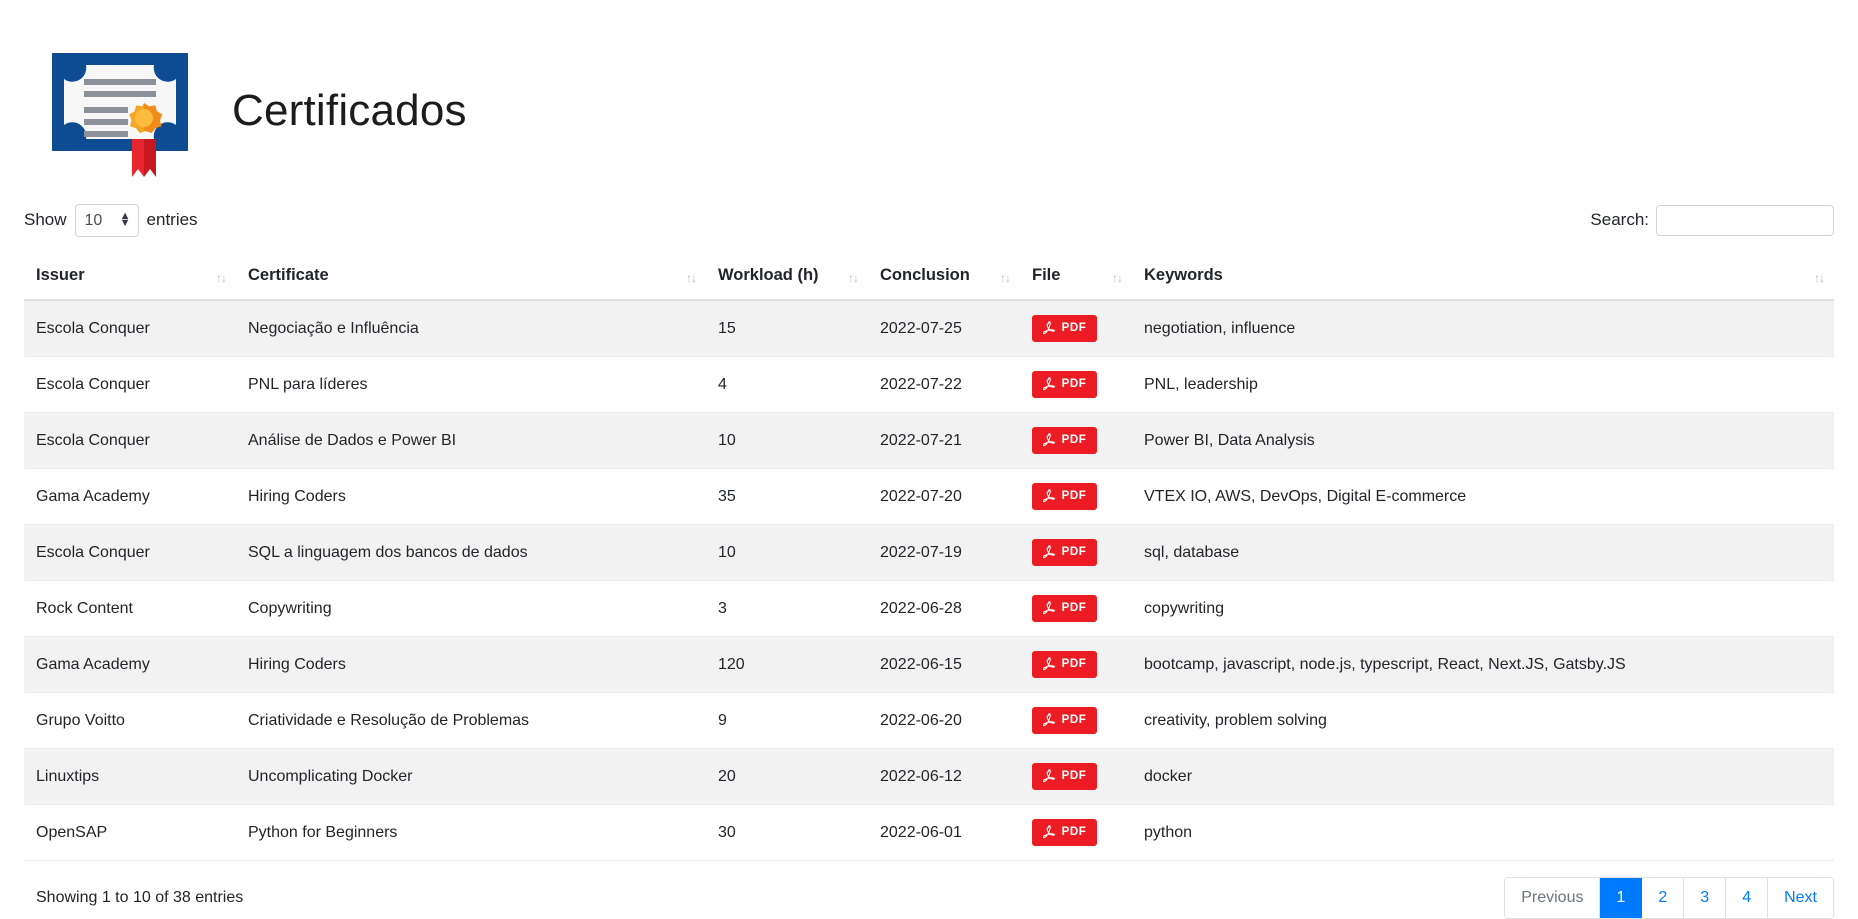  I want to click on cell-certificate: Uncomplicating Docker, so click(471, 776).